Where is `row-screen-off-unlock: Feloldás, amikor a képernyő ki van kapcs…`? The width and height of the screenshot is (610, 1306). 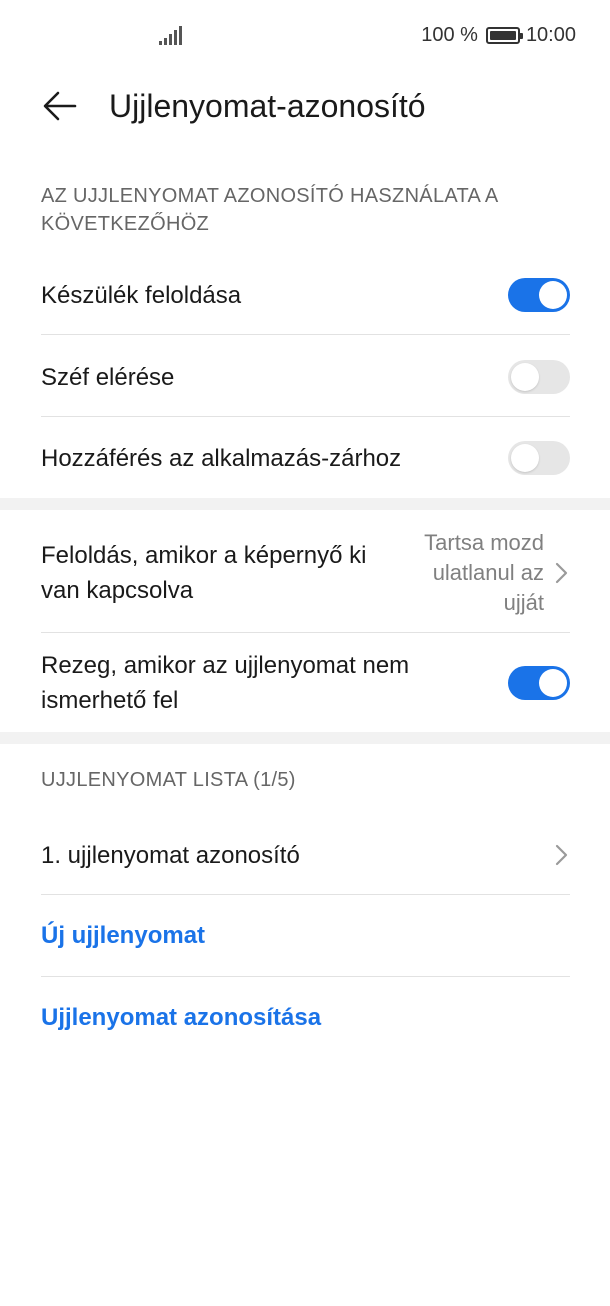
row-screen-off-unlock: Feloldás, amikor a képernyő ki van kapcs… is located at coordinates (305, 573).